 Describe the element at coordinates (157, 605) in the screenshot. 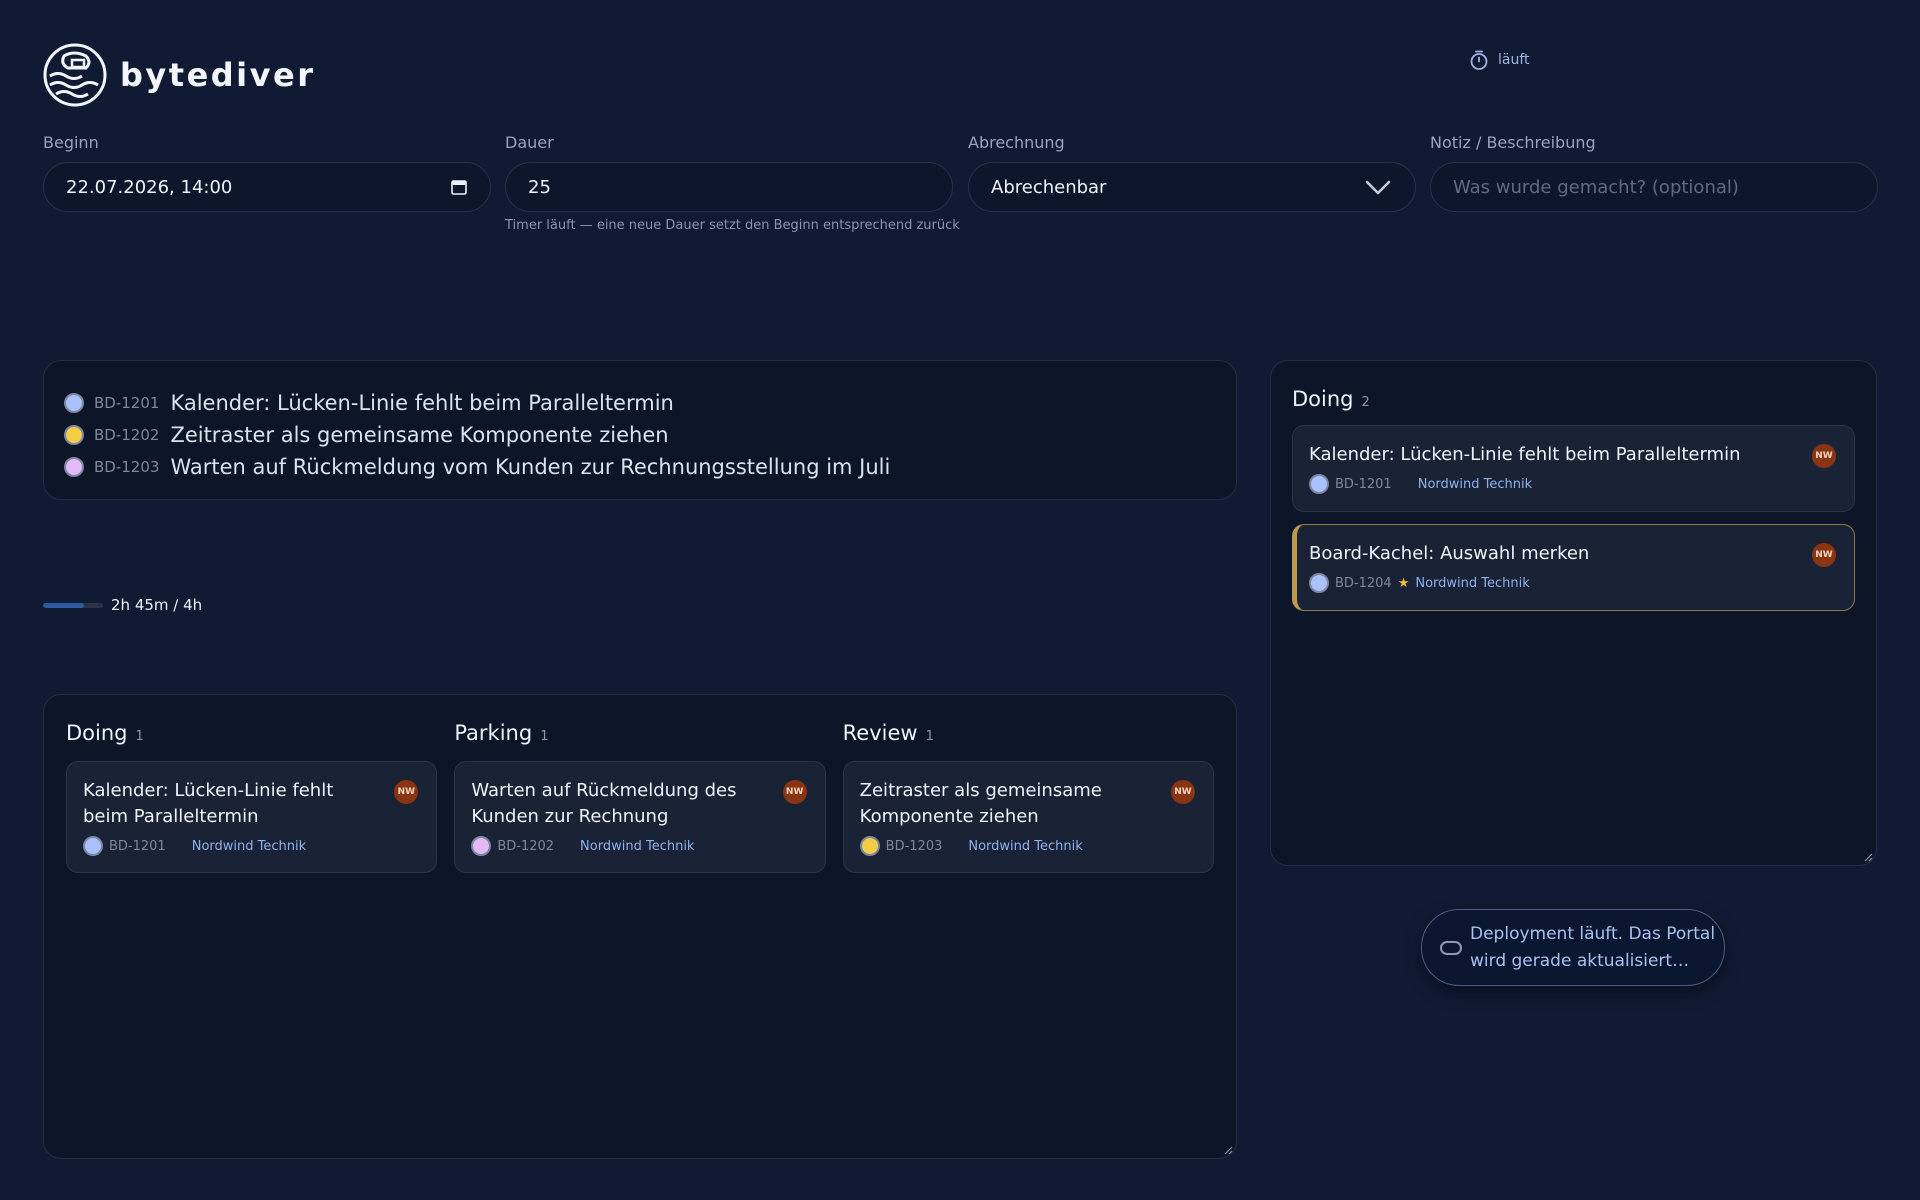

I see `progress-text: 2h 45m / 4h` at that location.